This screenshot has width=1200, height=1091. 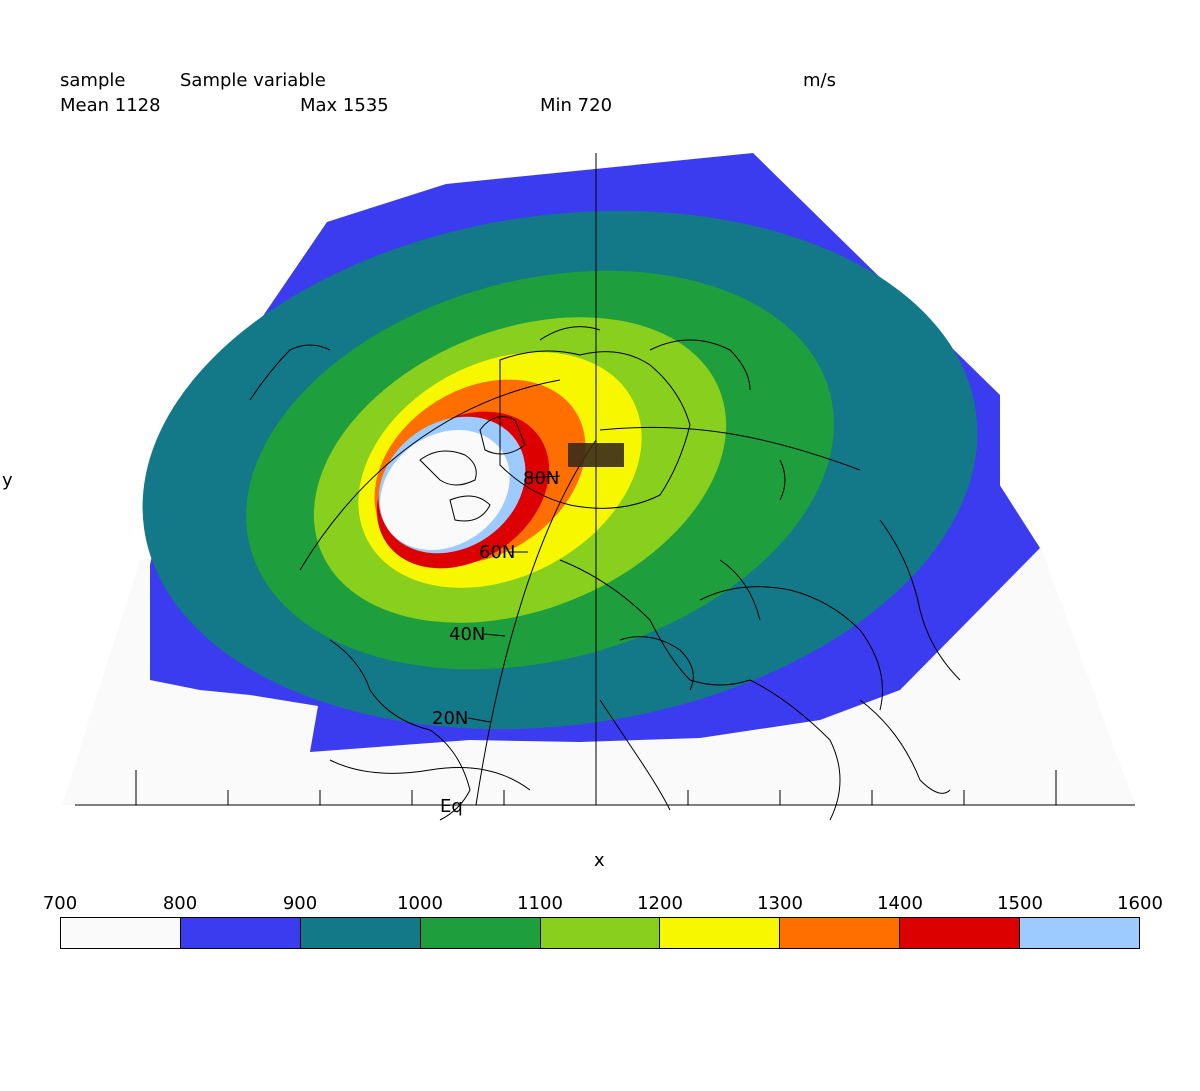 I want to click on colorbar-tick-label: 1600, so click(x=1140, y=903).